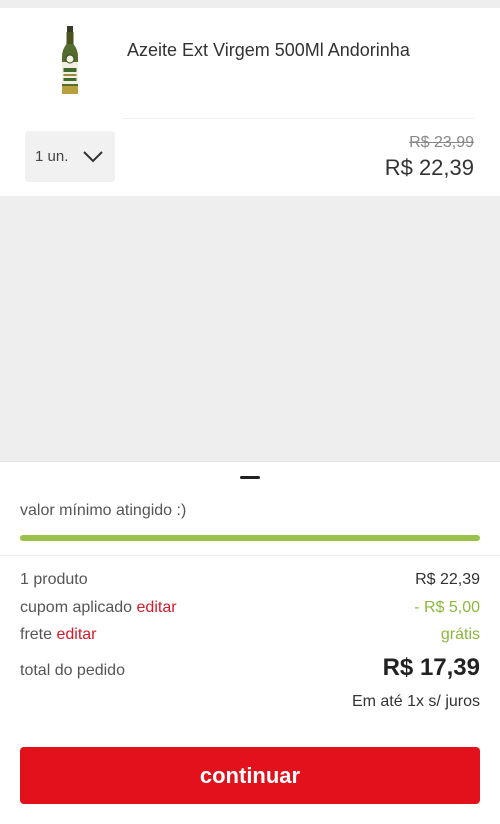 Image resolution: width=500 pixels, height=824 pixels. Describe the element at coordinates (36, 634) in the screenshot. I see `shipping-label: frete` at that location.